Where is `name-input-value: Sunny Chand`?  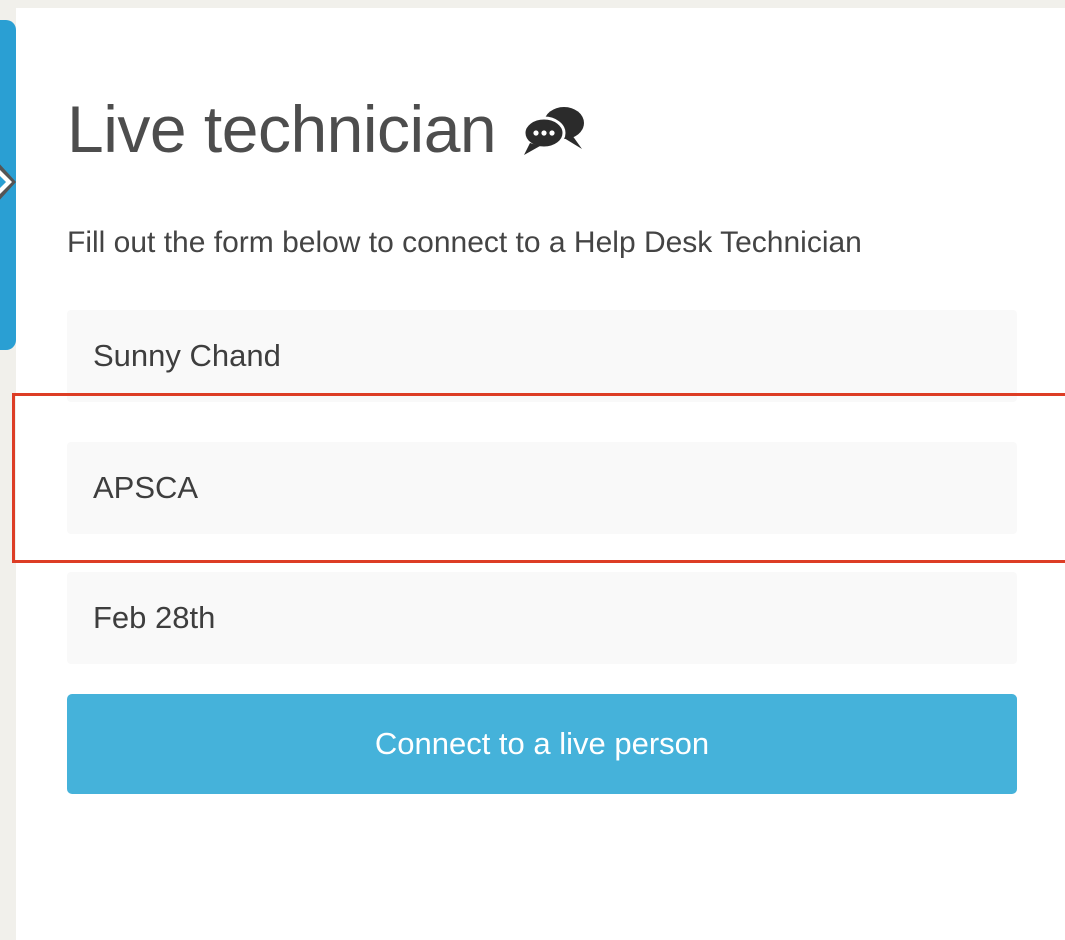 name-input-value: Sunny Chand is located at coordinates (187, 355).